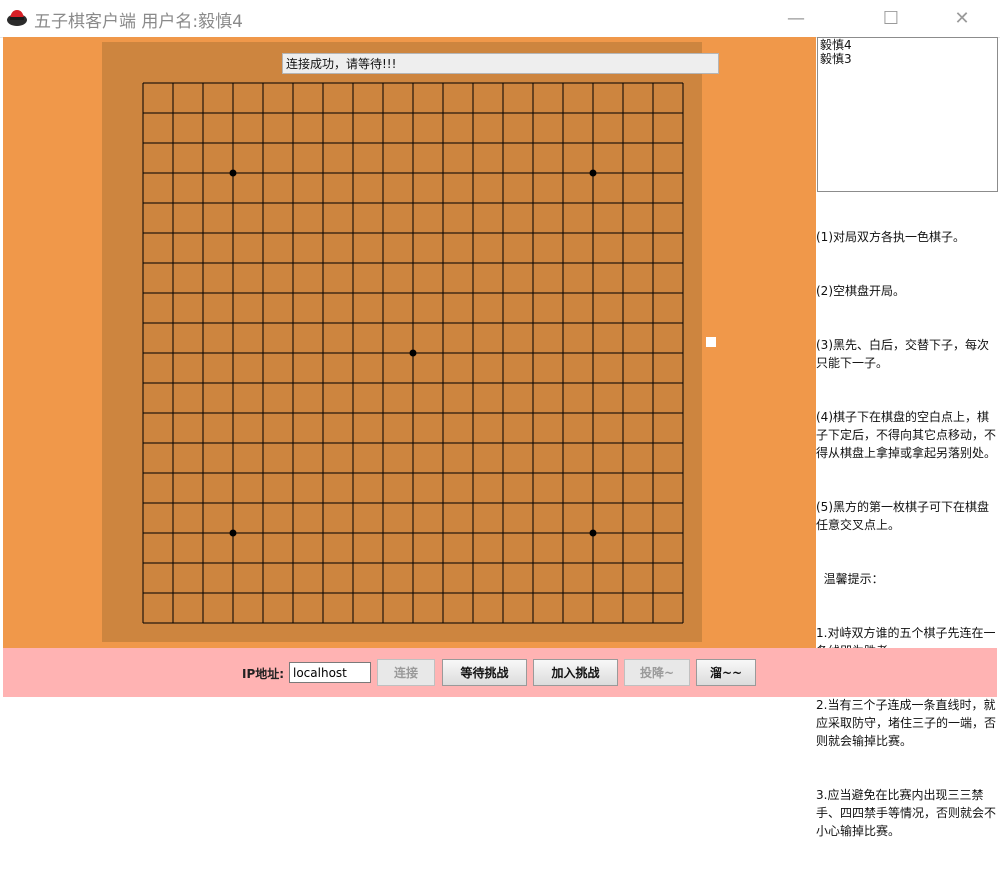 The width and height of the screenshot is (1000, 876). I want to click on rule-line: (1)对局双方各执一色棋子。, so click(890, 237).